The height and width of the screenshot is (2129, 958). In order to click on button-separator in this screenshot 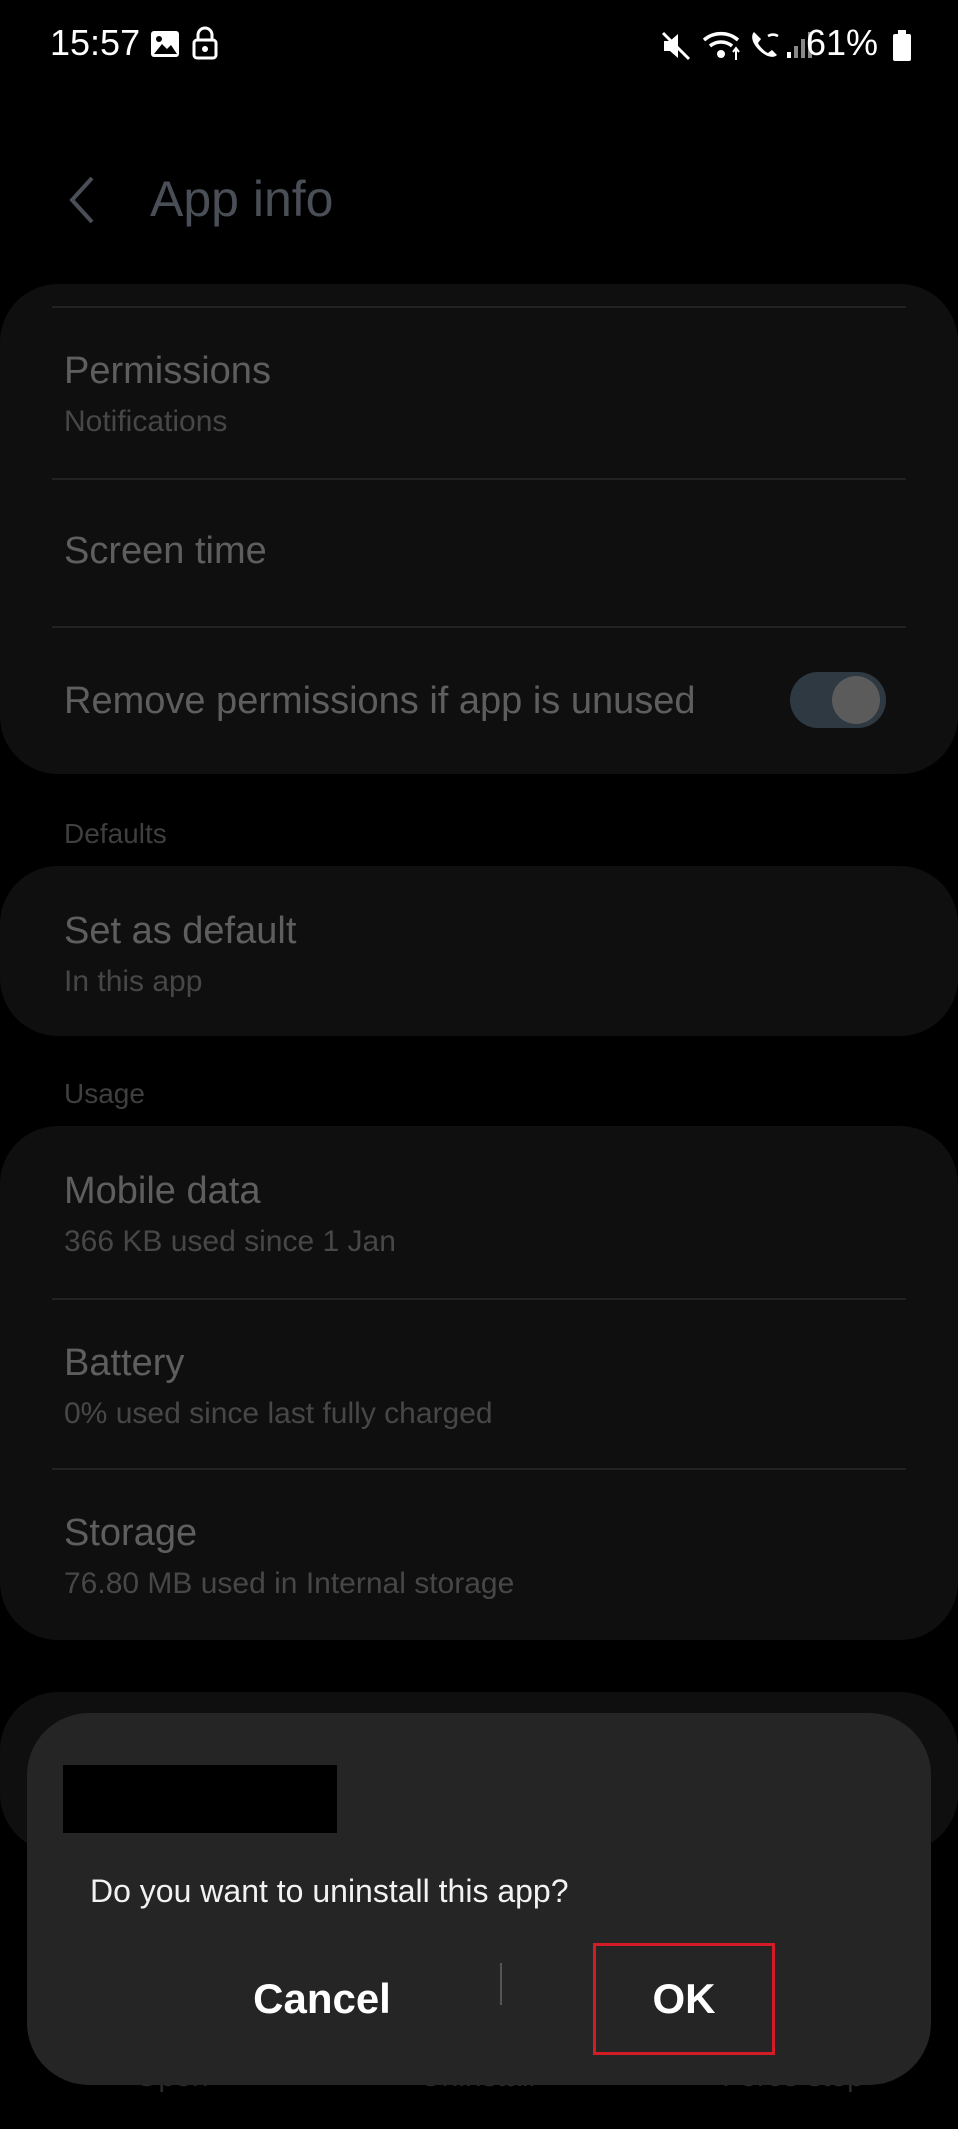, I will do `click(501, 1984)`.